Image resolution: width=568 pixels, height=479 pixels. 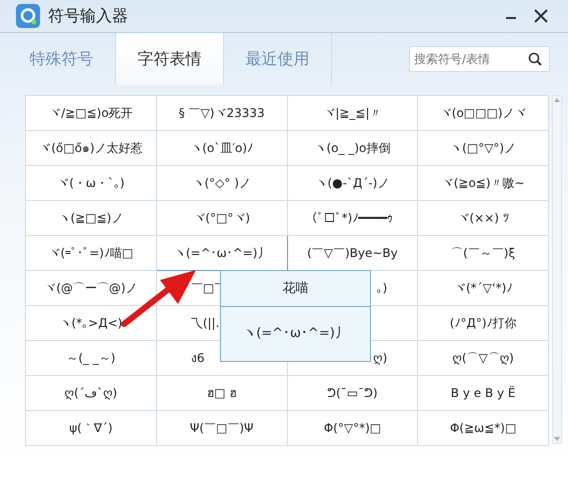 What do you see at coordinates (91, 358) in the screenshot?
I see `emoticon-cell: ～(_ _～)` at bounding box center [91, 358].